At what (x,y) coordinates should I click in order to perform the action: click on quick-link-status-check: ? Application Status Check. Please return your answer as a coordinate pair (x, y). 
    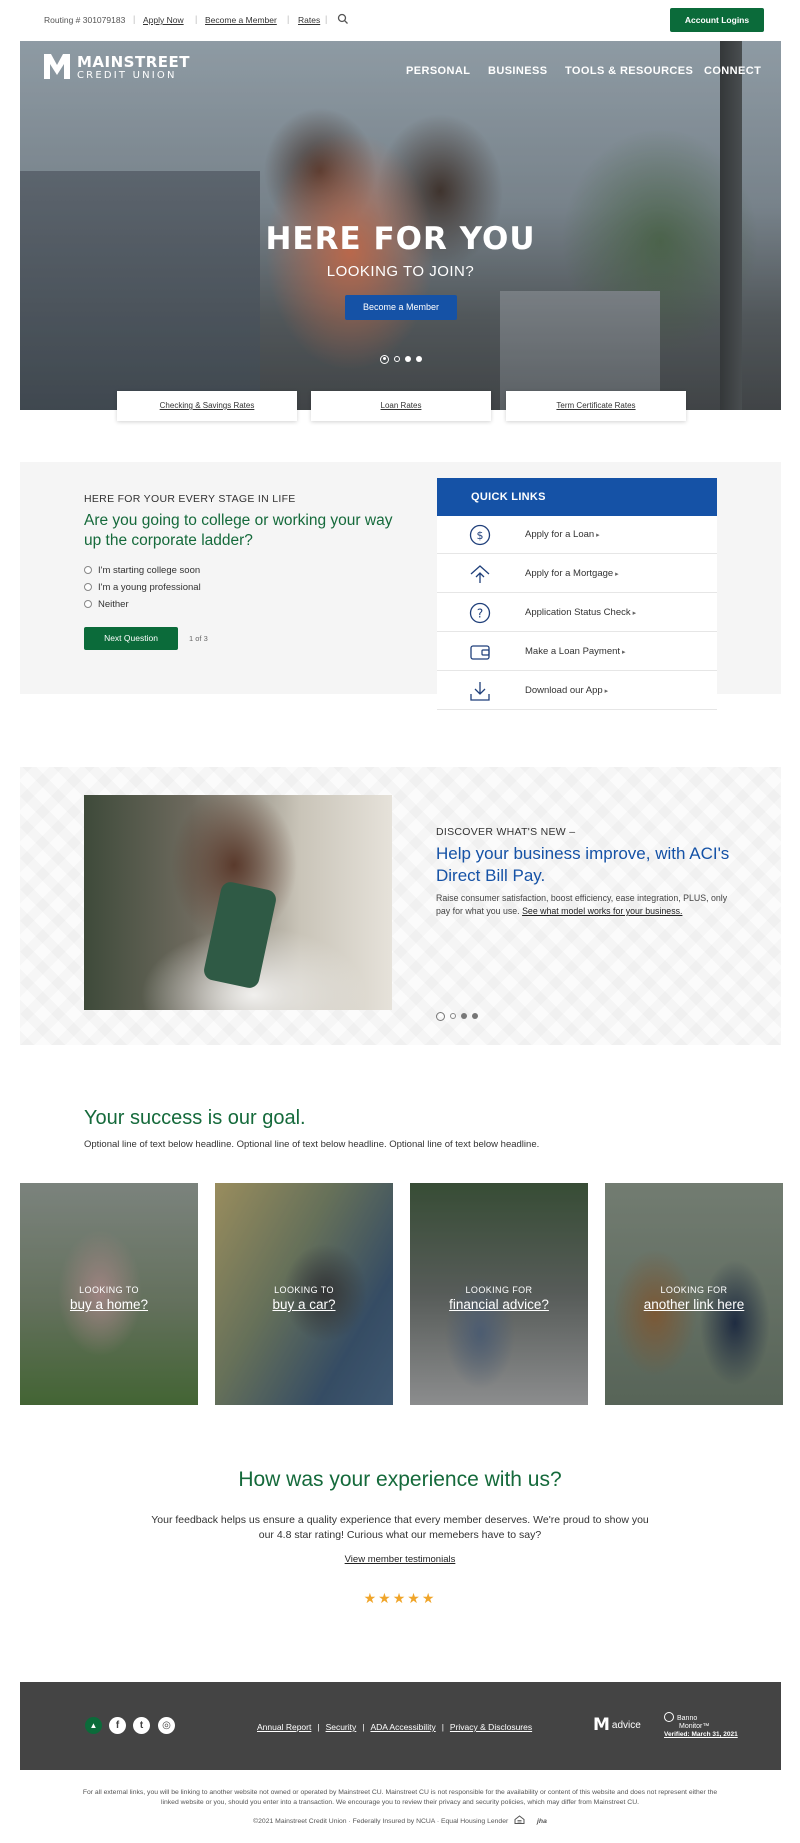
    Looking at the image, I should click on (577, 613).